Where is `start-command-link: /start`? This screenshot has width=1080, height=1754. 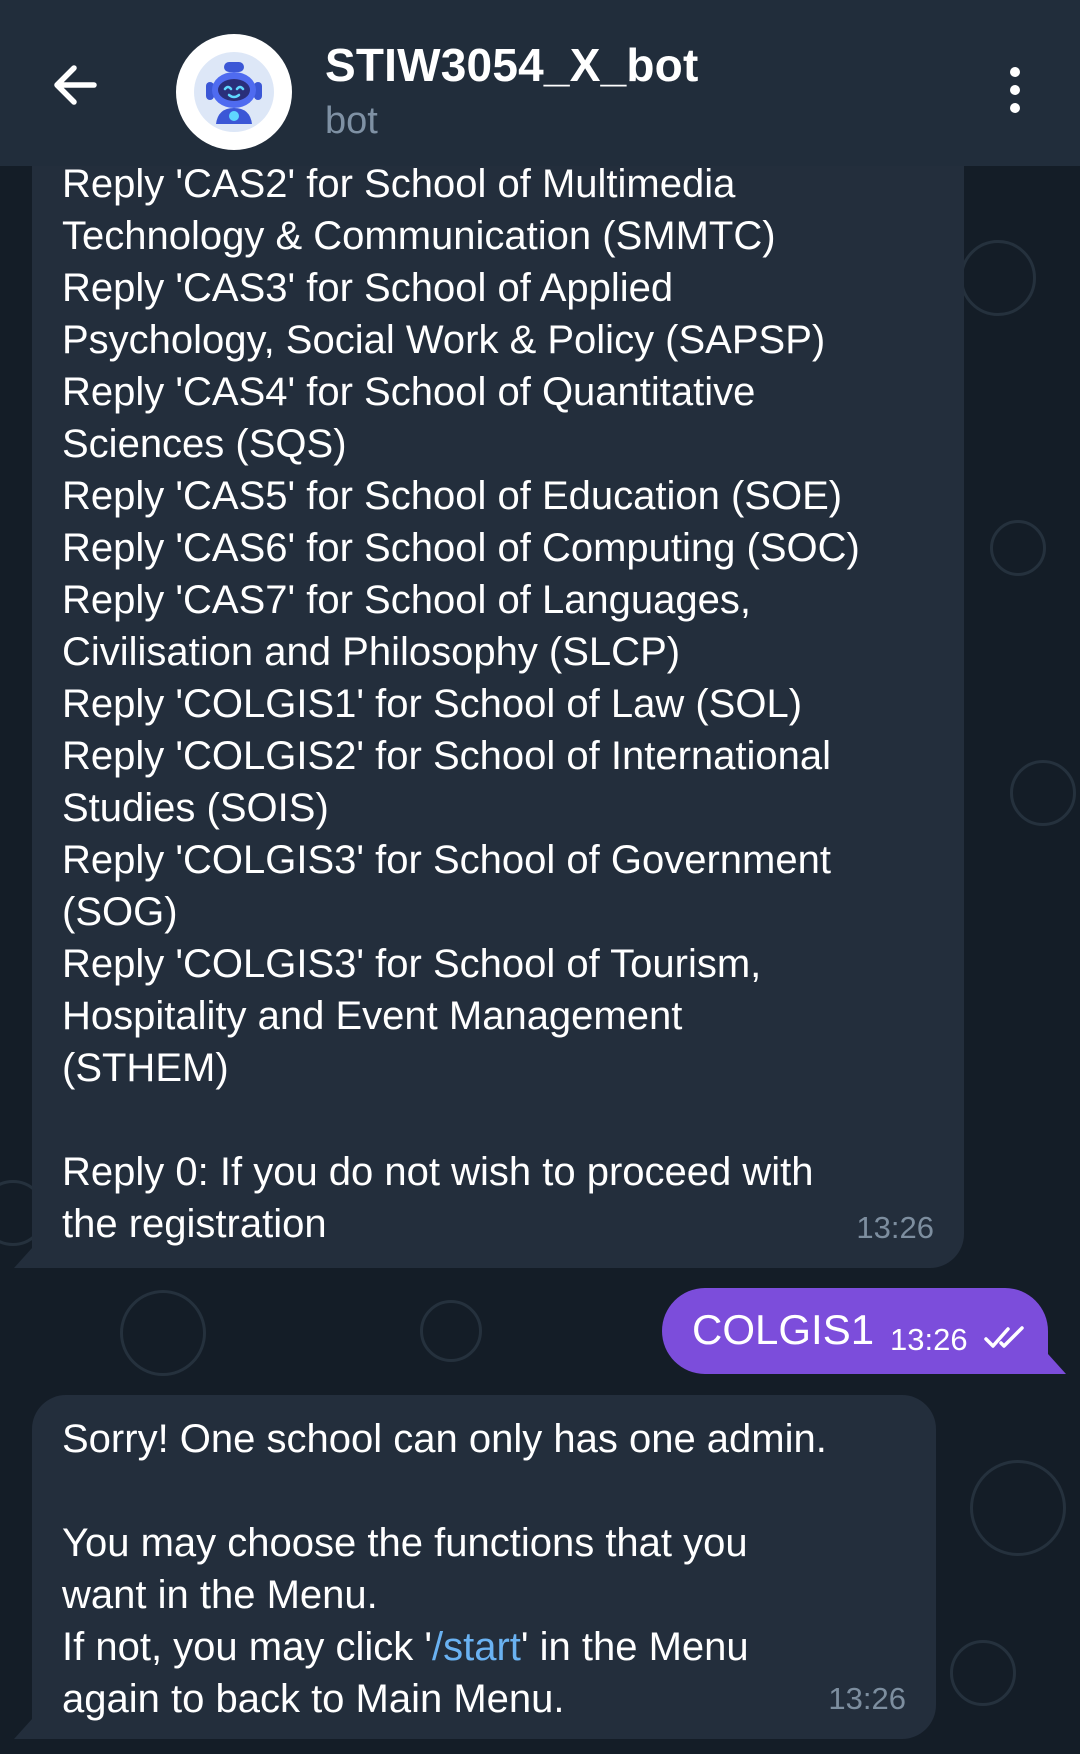
start-command-link: /start is located at coordinates (476, 1647).